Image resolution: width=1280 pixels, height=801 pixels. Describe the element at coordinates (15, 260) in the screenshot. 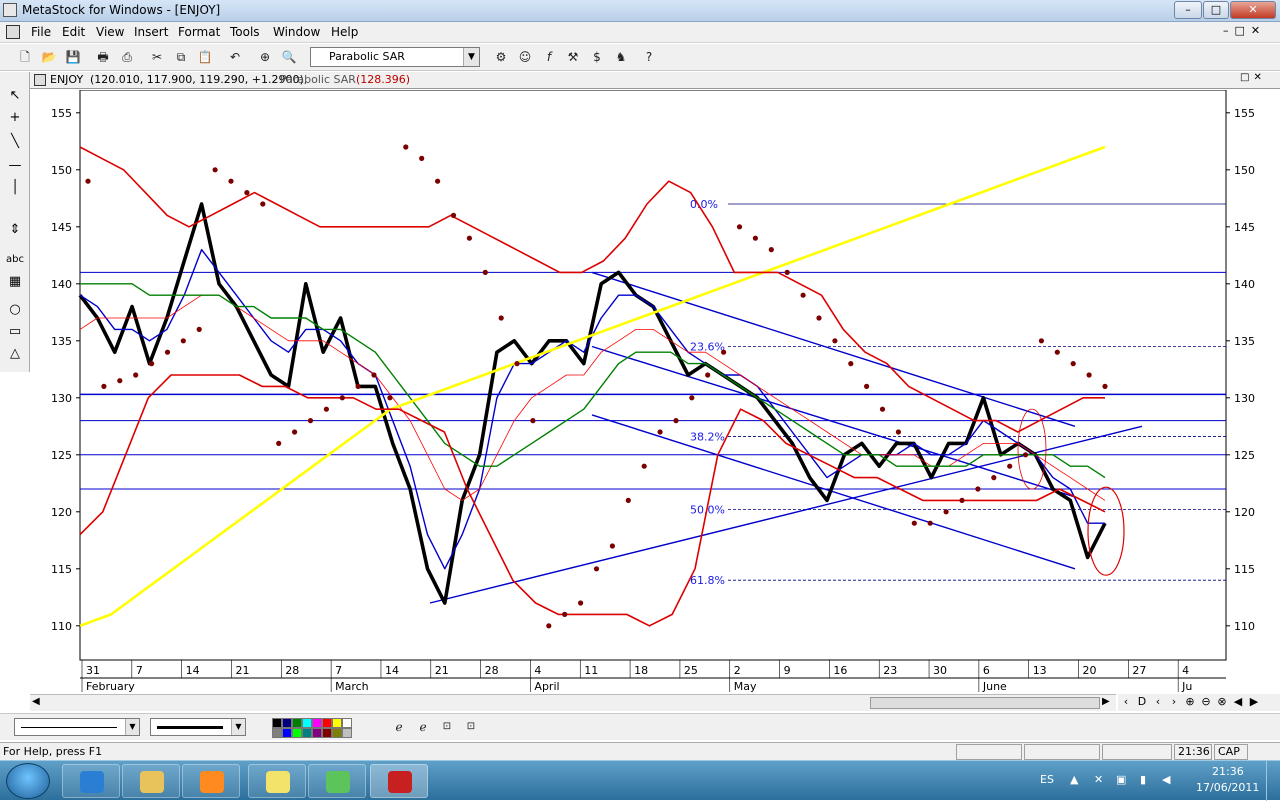

I see `text-tool-icon: abc` at that location.